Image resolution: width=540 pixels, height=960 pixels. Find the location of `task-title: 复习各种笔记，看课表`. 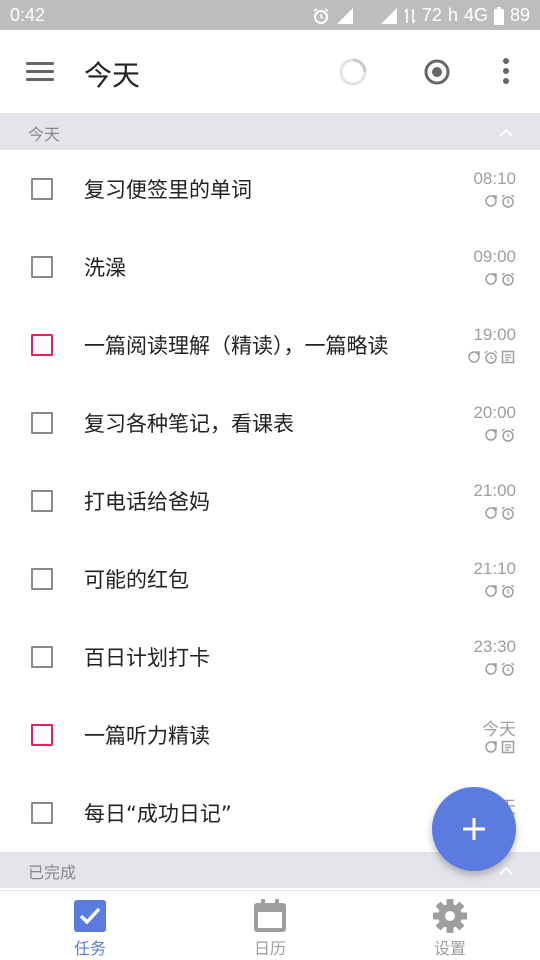

task-title: 复习各种笔记，看课表 is located at coordinates (189, 424).